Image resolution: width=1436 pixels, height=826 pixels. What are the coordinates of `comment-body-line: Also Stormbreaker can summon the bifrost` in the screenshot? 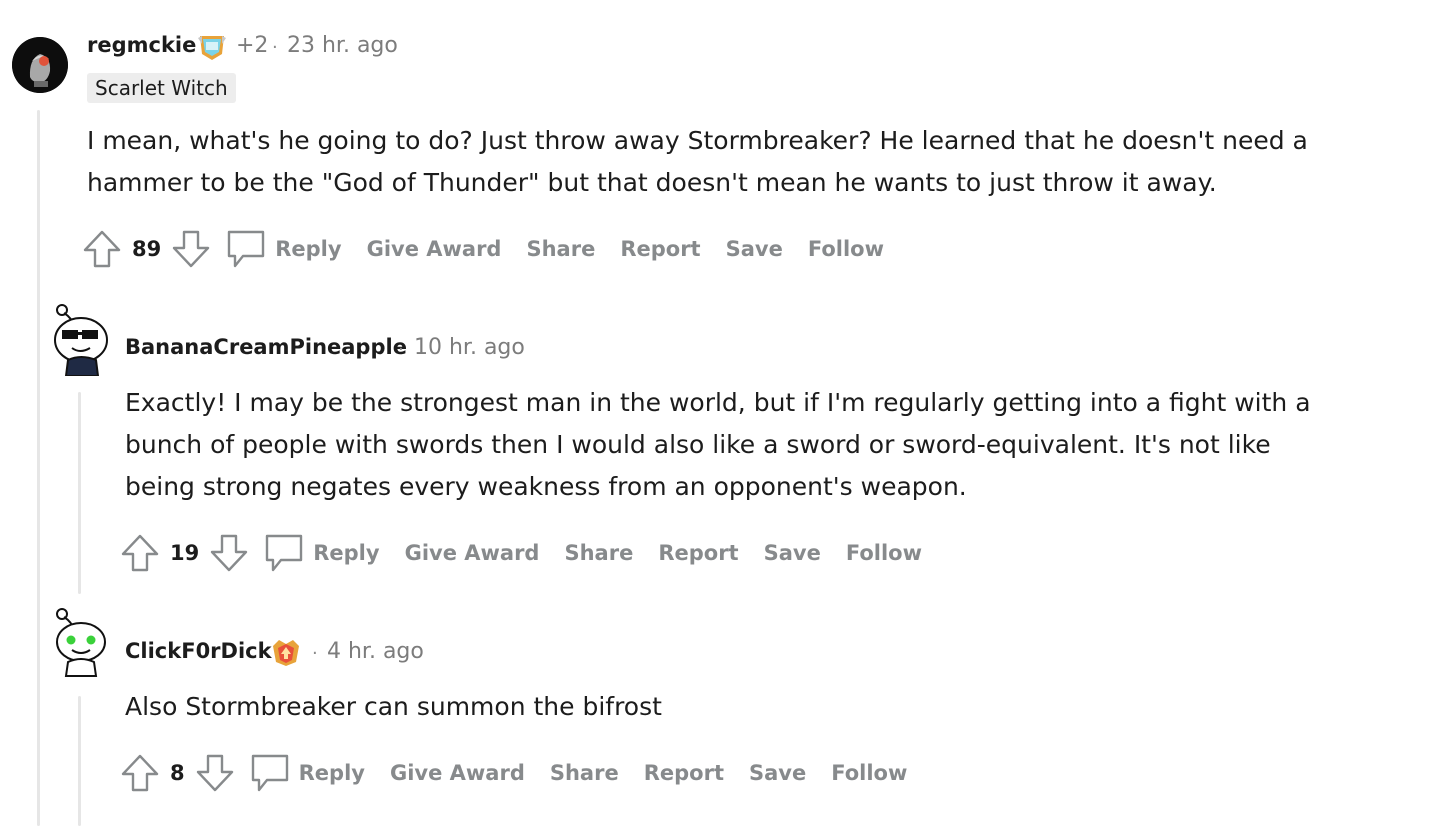 It's located at (393, 706).